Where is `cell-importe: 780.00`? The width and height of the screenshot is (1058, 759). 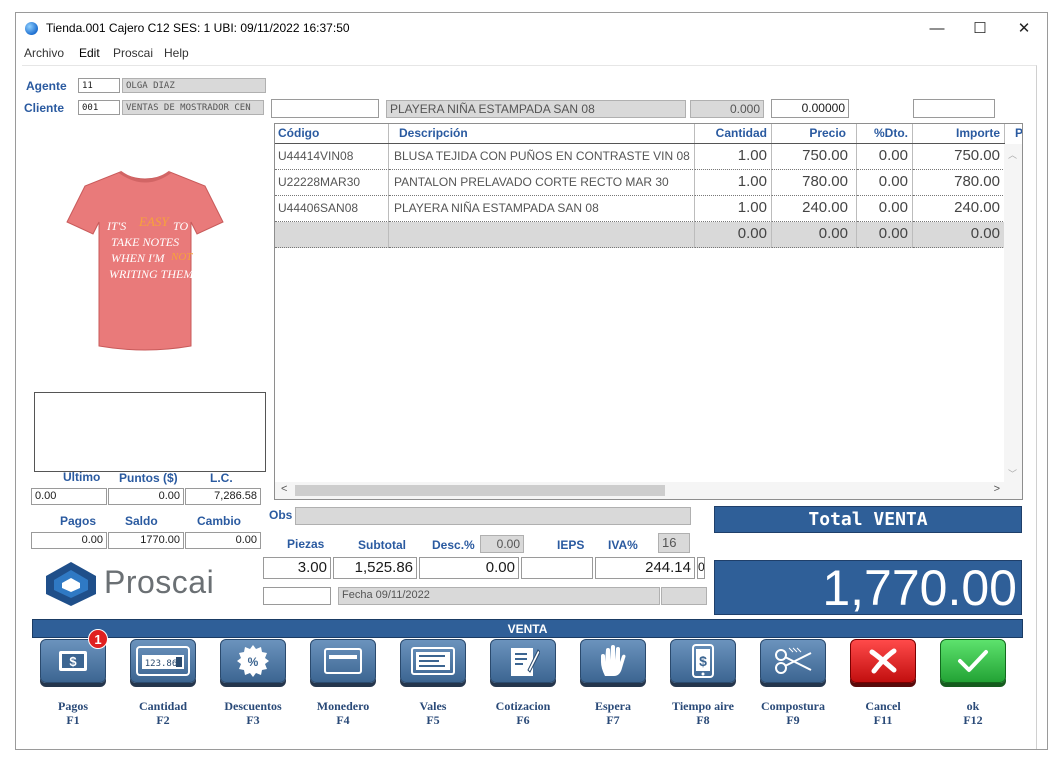
cell-importe: 780.00 is located at coordinates (959, 183).